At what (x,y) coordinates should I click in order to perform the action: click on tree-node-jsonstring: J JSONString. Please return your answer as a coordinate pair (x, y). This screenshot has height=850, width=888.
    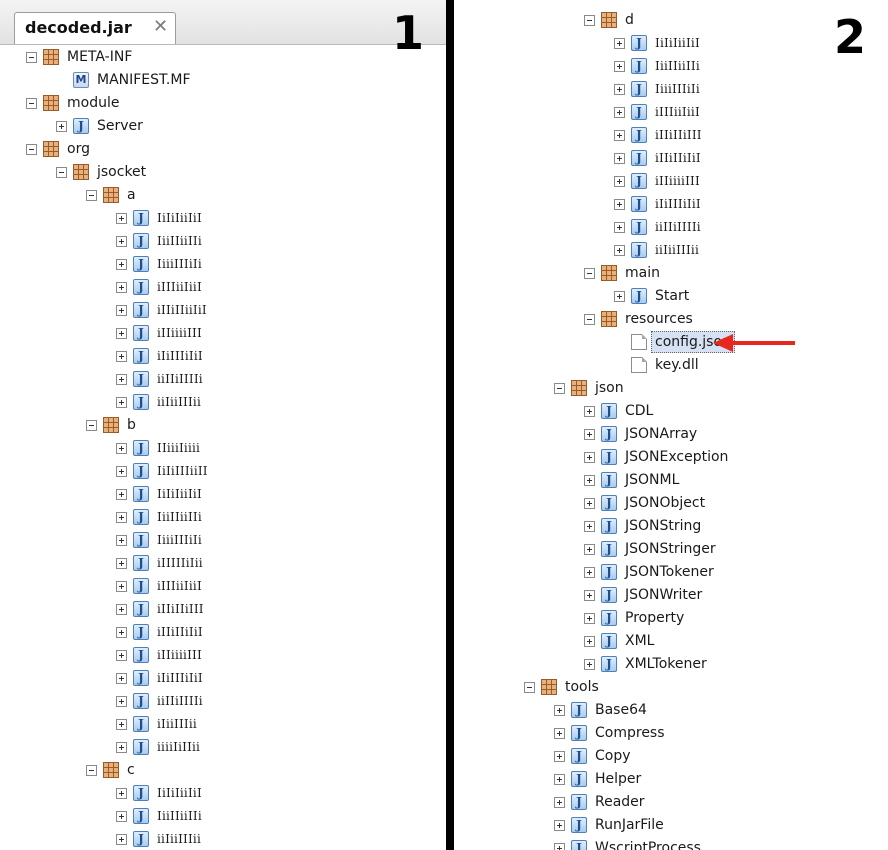
    Looking at the image, I should click on (642, 526).